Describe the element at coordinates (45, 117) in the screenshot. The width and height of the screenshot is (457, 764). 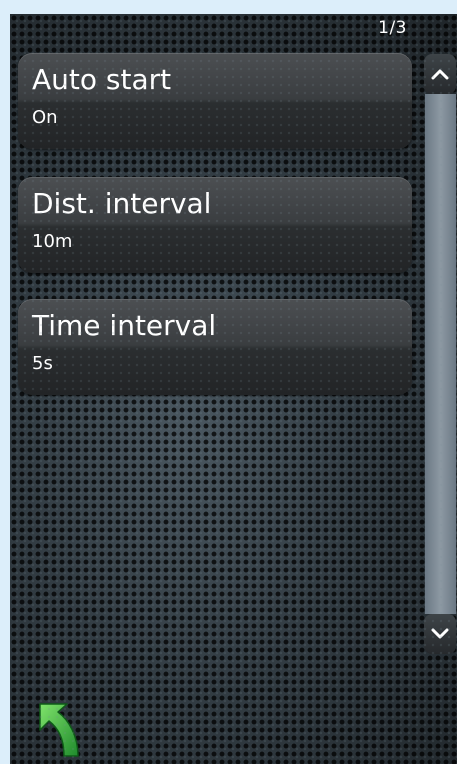
I see `setting-value: On` at that location.